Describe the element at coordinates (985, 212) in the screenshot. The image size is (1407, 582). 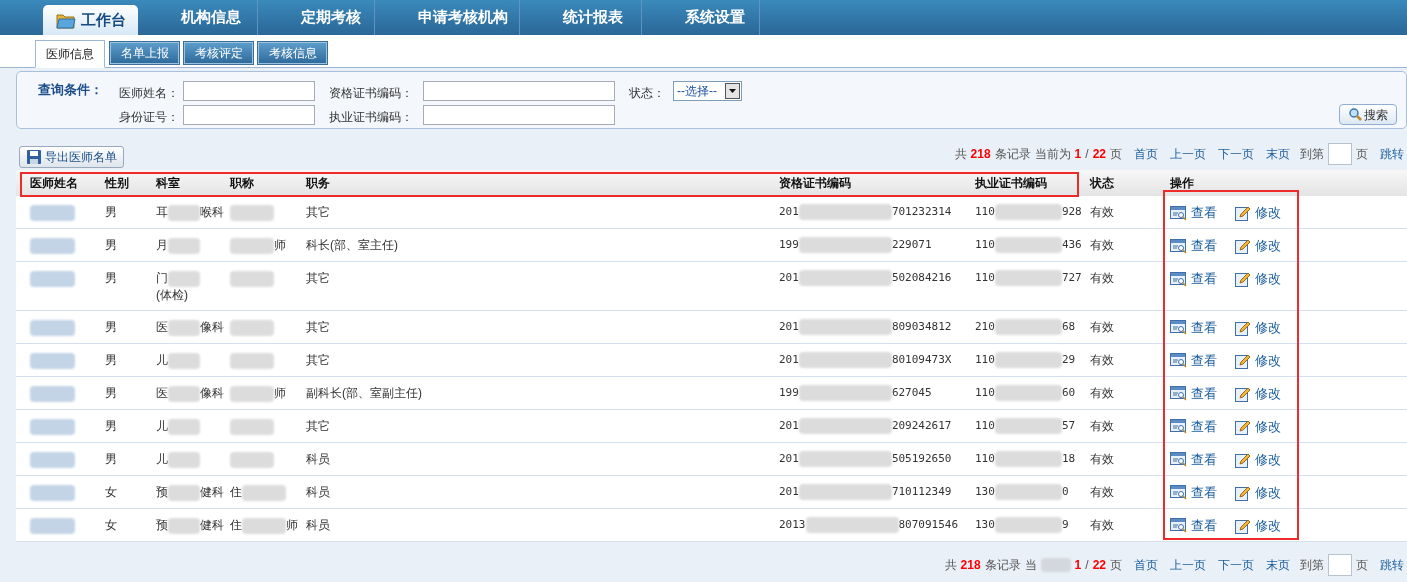
I see `table-cell: 110` at that location.